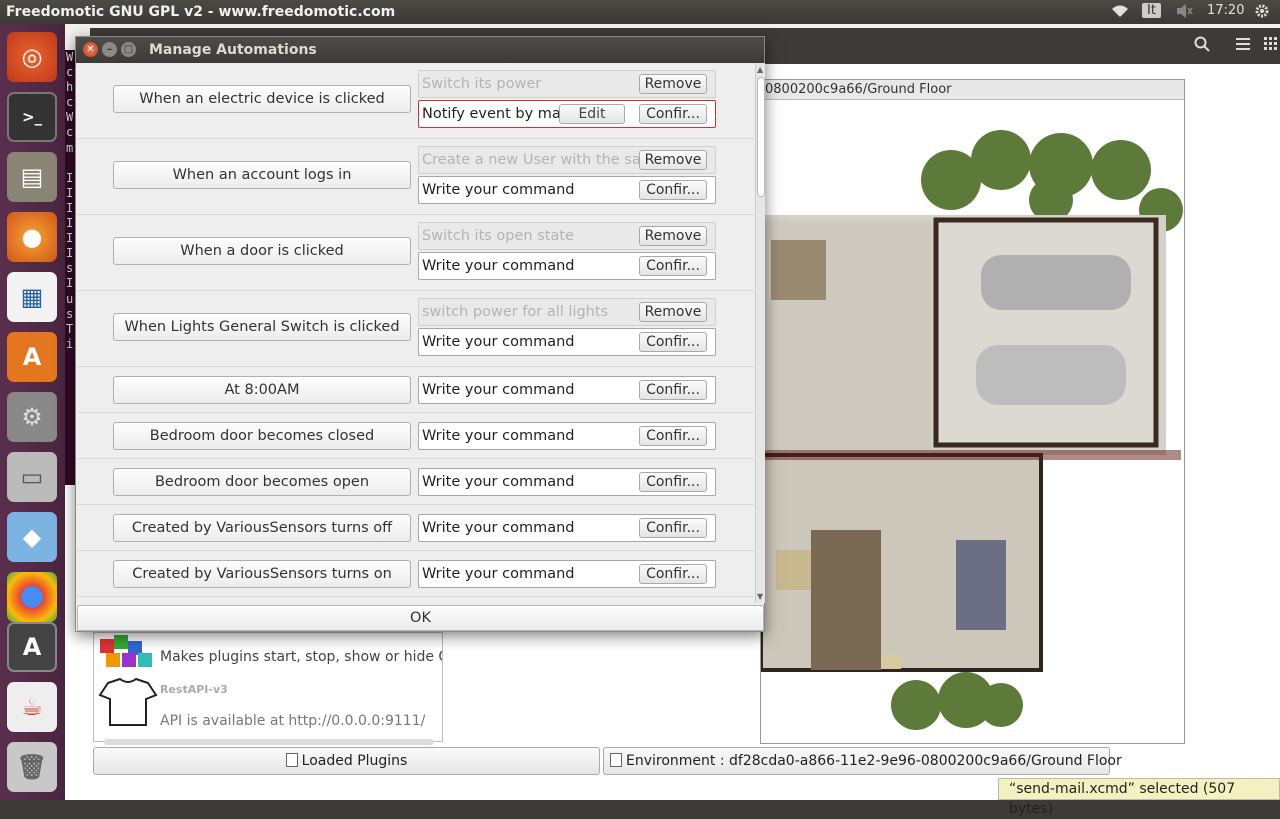  Describe the element at coordinates (269, 742) in the screenshot. I see `horizontal-scrollbar` at that location.